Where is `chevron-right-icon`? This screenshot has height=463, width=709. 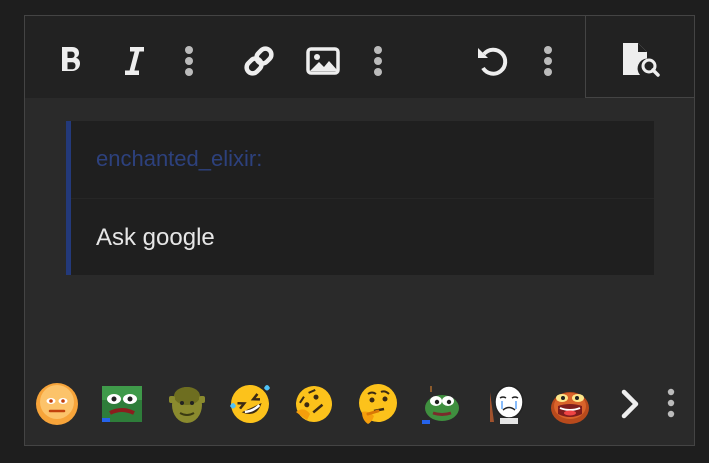
chevron-right-icon is located at coordinates (630, 404).